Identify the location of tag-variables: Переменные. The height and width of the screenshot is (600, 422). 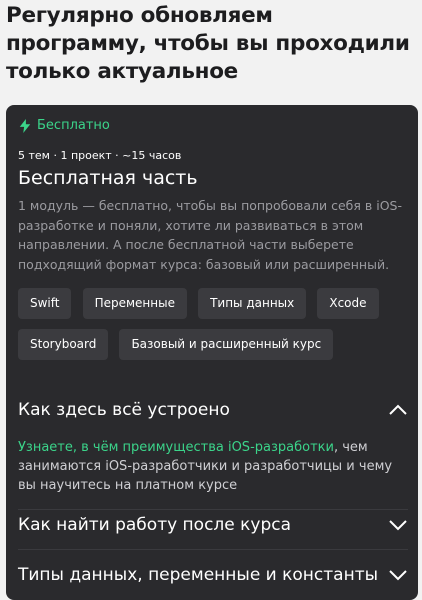
(134, 303).